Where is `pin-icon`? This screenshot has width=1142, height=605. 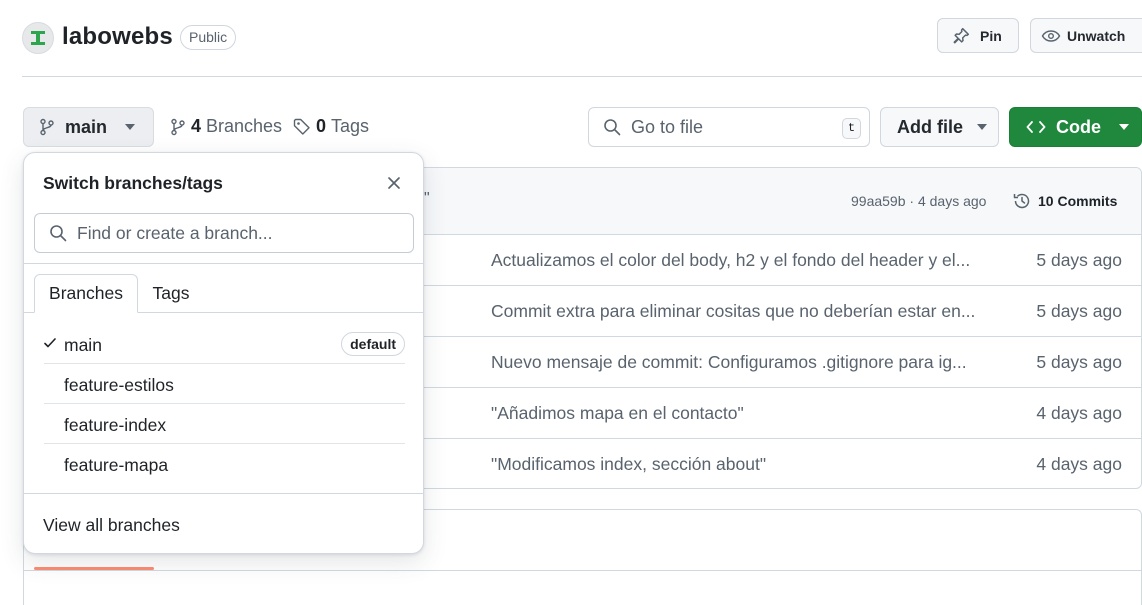
pin-icon is located at coordinates (961, 35).